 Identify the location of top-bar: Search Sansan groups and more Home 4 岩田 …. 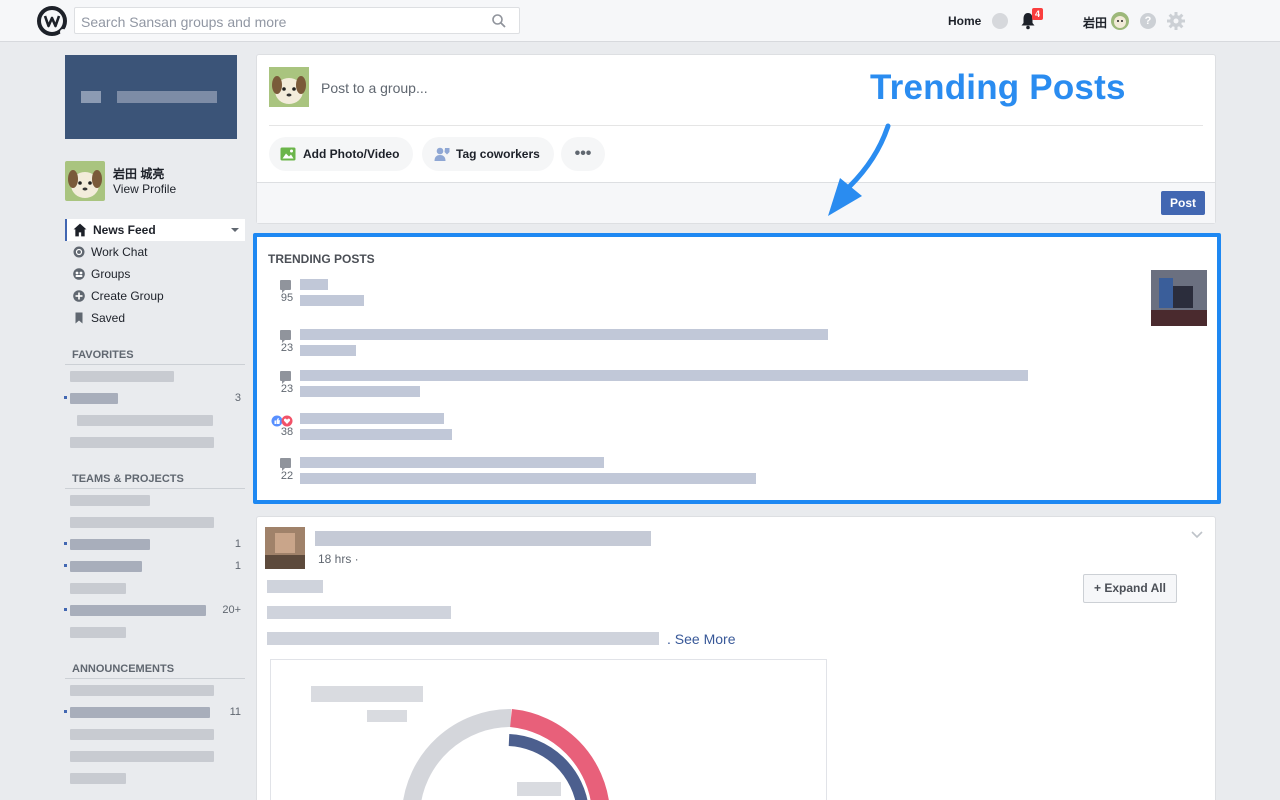
(640, 21).